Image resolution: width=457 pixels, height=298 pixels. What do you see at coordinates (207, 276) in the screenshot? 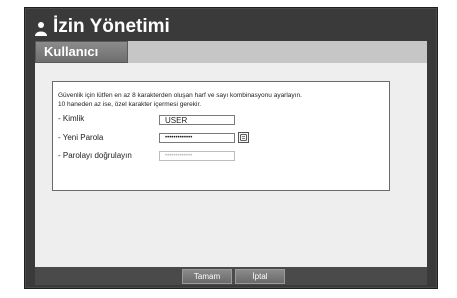
I see `ok-button: Tamam` at bounding box center [207, 276].